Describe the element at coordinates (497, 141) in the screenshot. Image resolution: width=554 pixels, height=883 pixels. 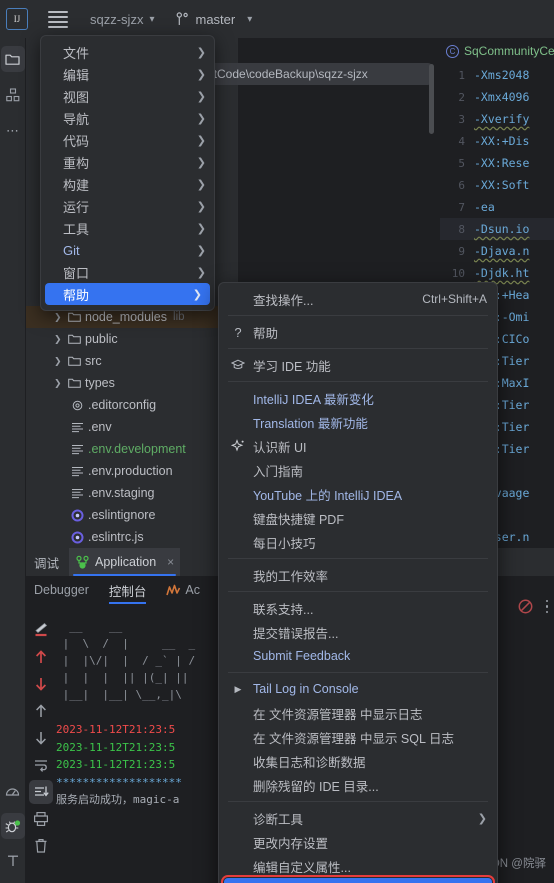
I see `editor-line: 4 -XX:+Dis` at that location.